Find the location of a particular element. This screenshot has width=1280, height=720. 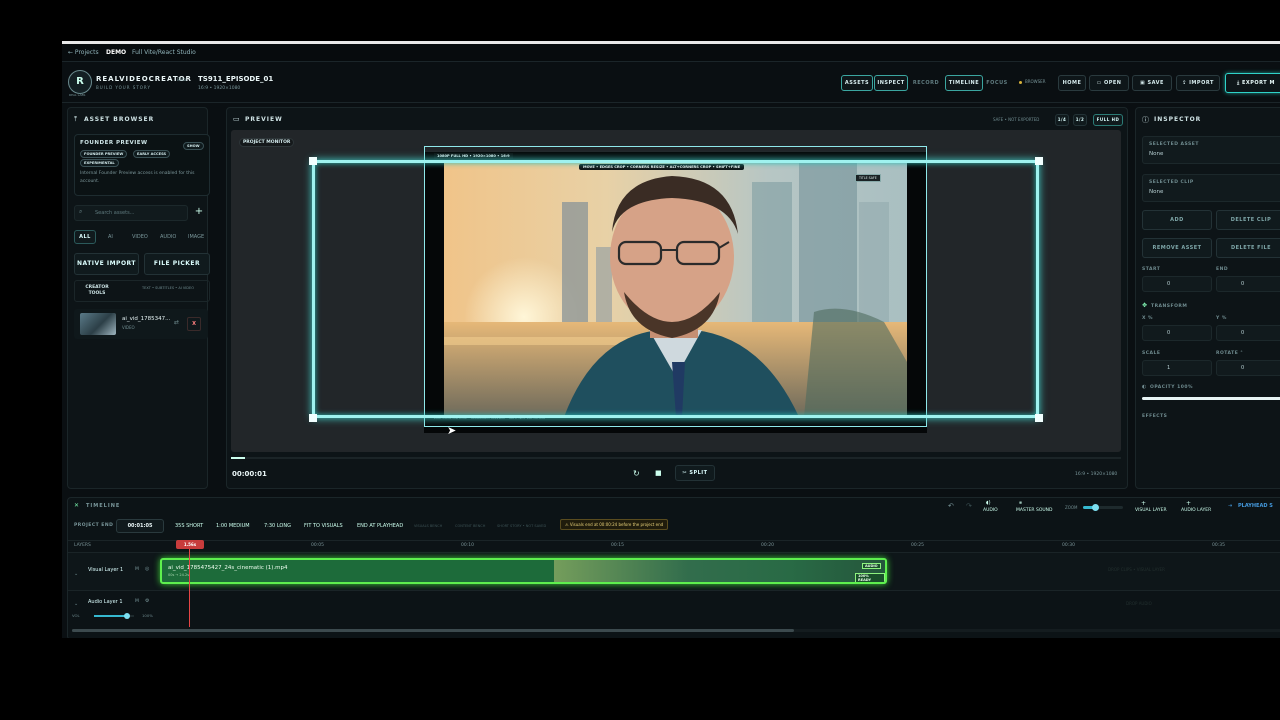

track-volume-slider is located at coordinates (114, 616).